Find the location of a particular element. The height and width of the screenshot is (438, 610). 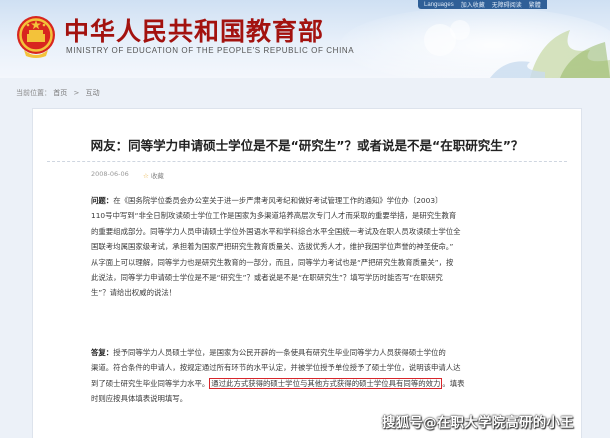

star-icon: ☆ is located at coordinates (146, 176).